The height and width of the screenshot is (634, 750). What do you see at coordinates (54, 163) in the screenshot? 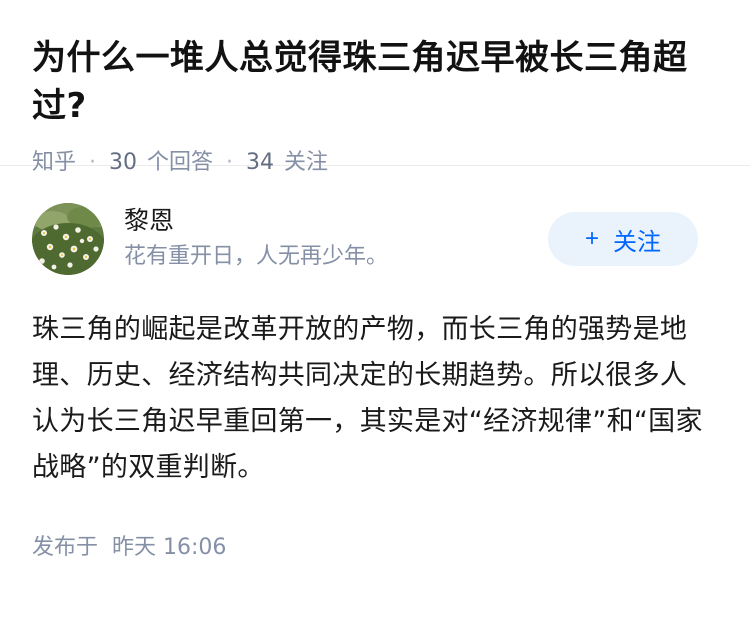
I see `source-label: 知乎` at bounding box center [54, 163].